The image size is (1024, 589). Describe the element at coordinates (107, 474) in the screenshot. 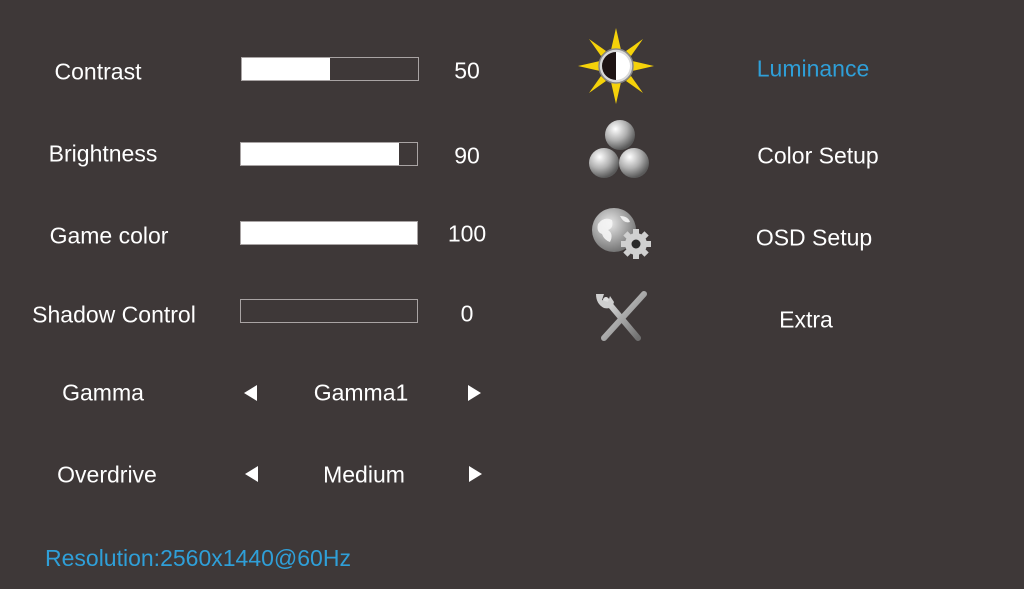

I see `overdrive-label: Overdrive` at that location.